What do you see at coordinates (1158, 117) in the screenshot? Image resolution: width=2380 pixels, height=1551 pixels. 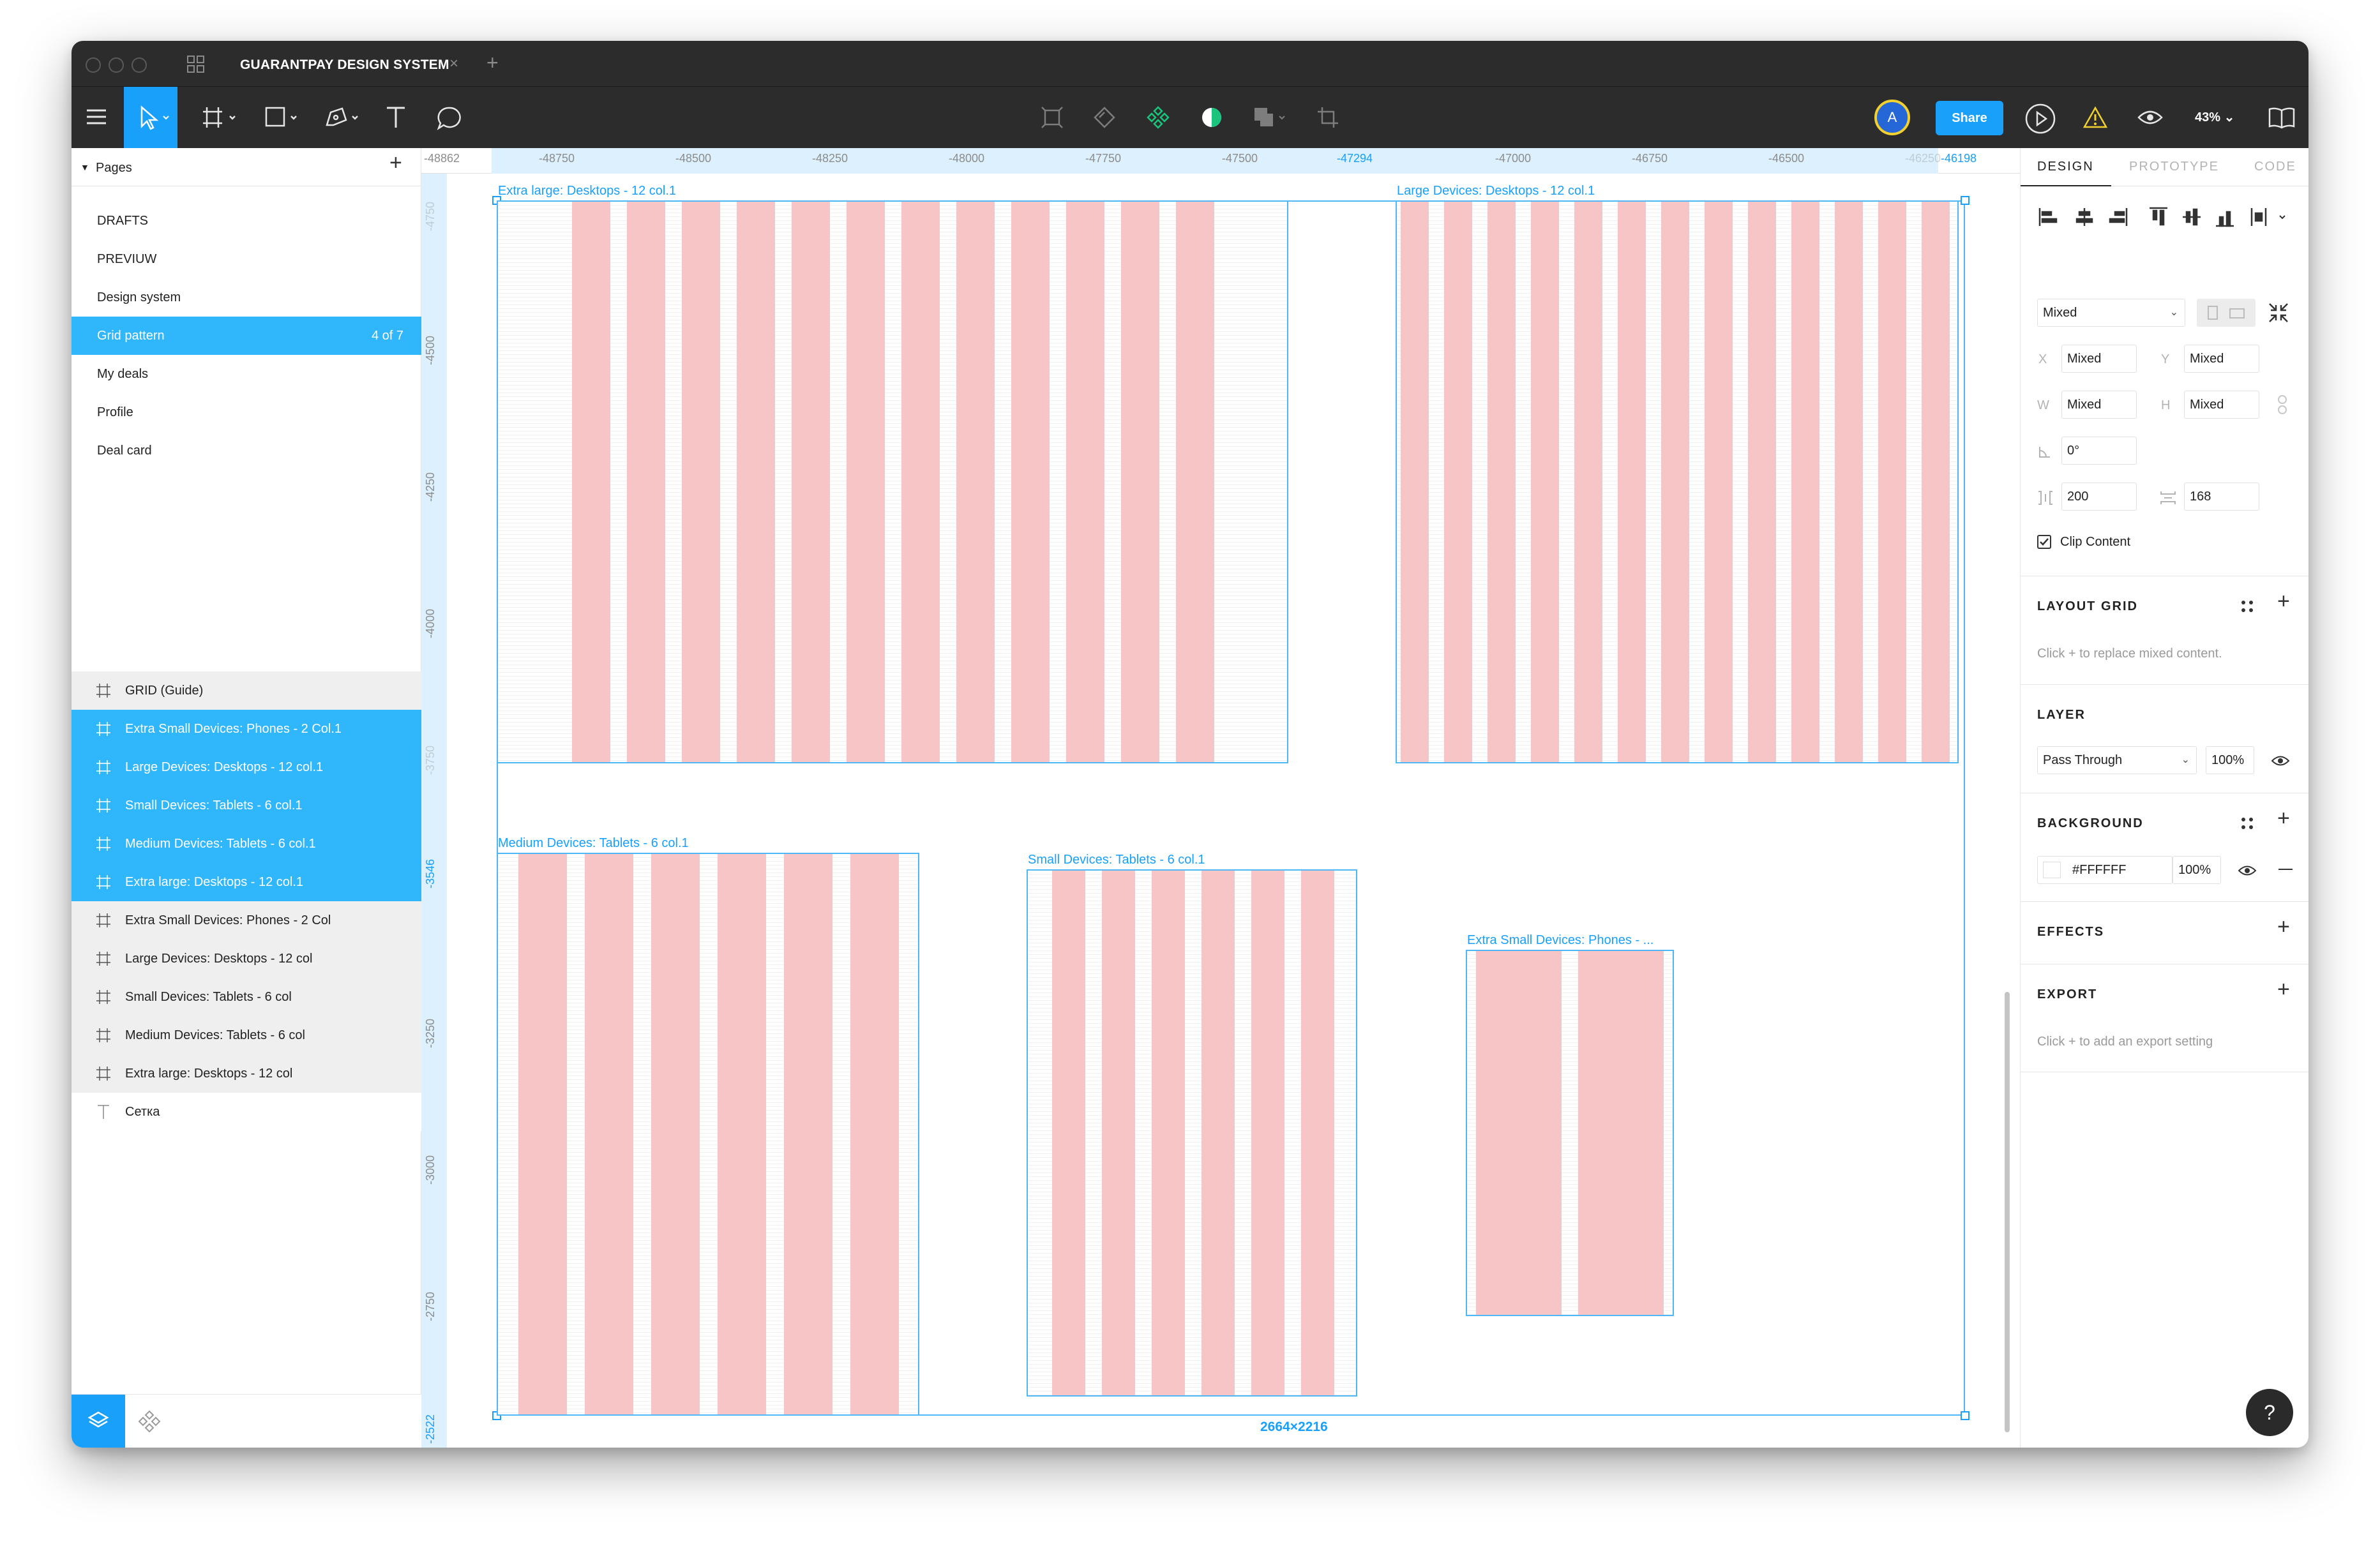 I see `create-component-icon` at bounding box center [1158, 117].